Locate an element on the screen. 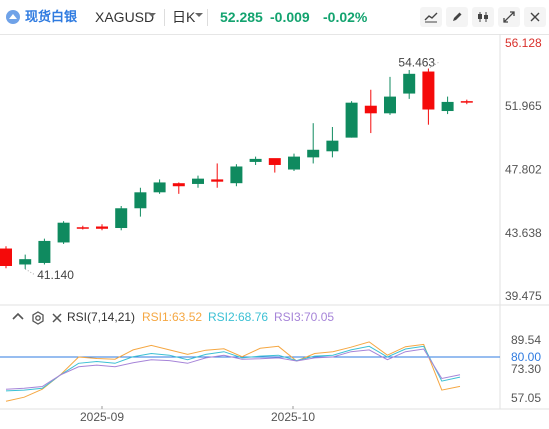 The width and height of the screenshot is (549, 429). rsi-tick-label: 89.54 is located at coordinates (526, 340).